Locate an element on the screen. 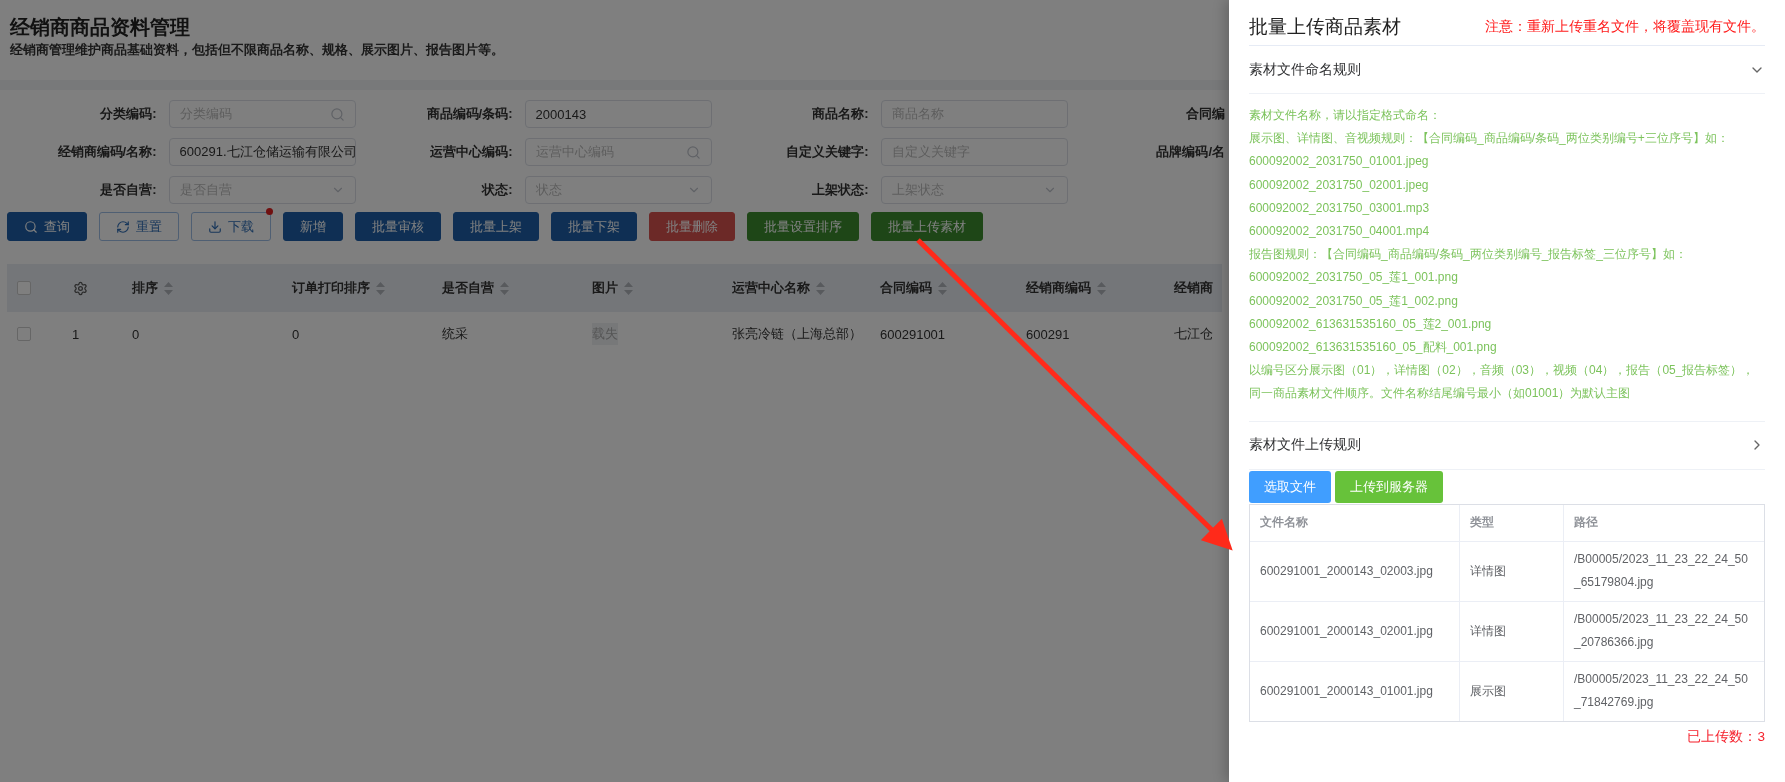  action-button: 批量上架 is located at coordinates (496, 226).